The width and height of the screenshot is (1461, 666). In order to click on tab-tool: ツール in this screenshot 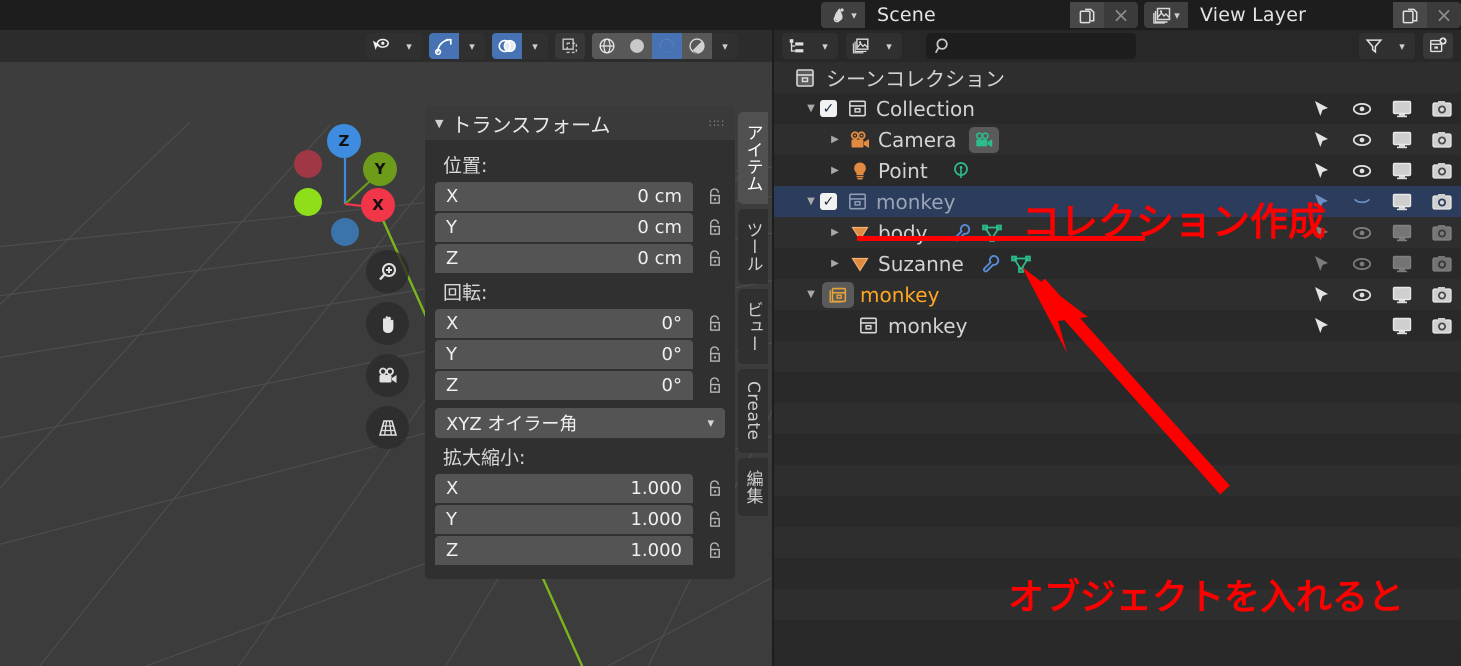, I will do `click(753, 246)`.